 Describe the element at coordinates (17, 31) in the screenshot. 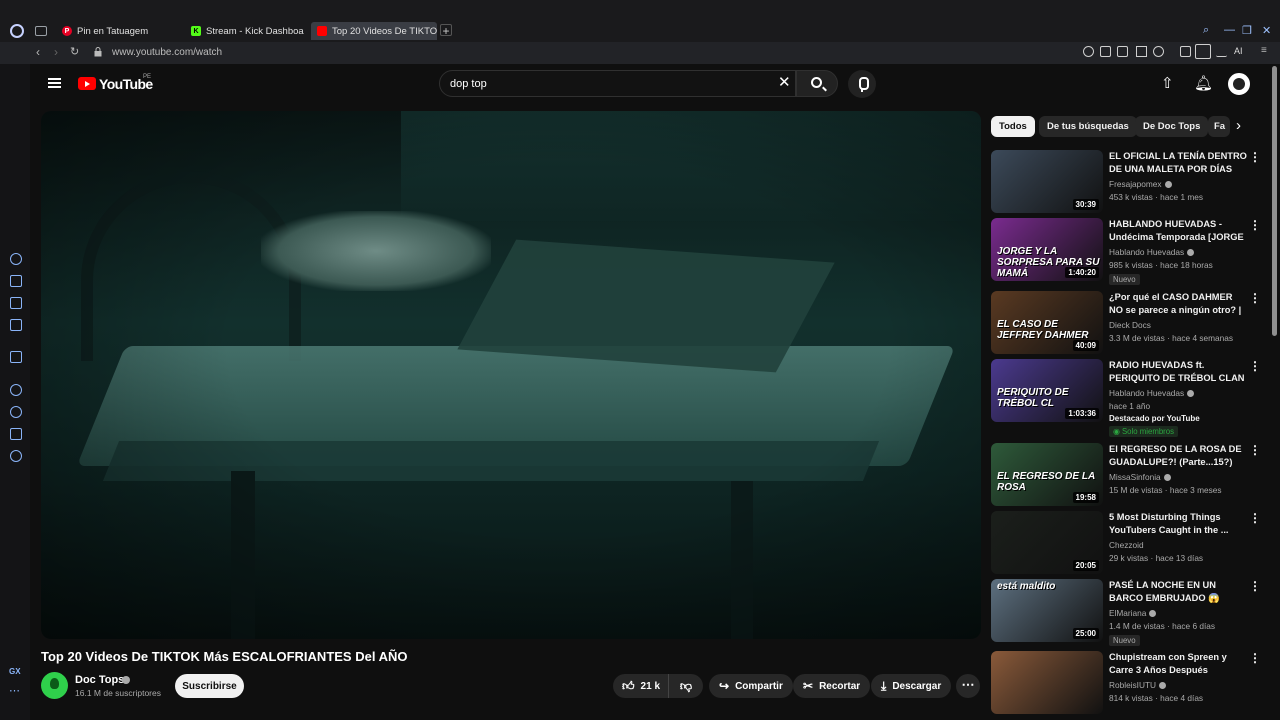

I see `opera-logo-icon` at that location.